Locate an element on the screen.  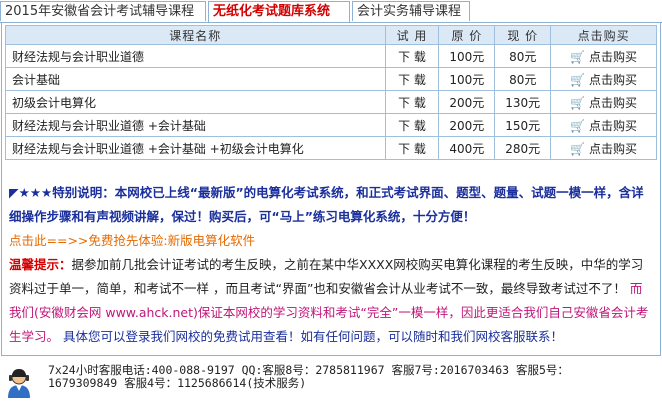
table-row: 财经法规与会计职业道德 +会计基础 下 载 200元 150元 🛒 点击购买 is located at coordinates (331, 125).